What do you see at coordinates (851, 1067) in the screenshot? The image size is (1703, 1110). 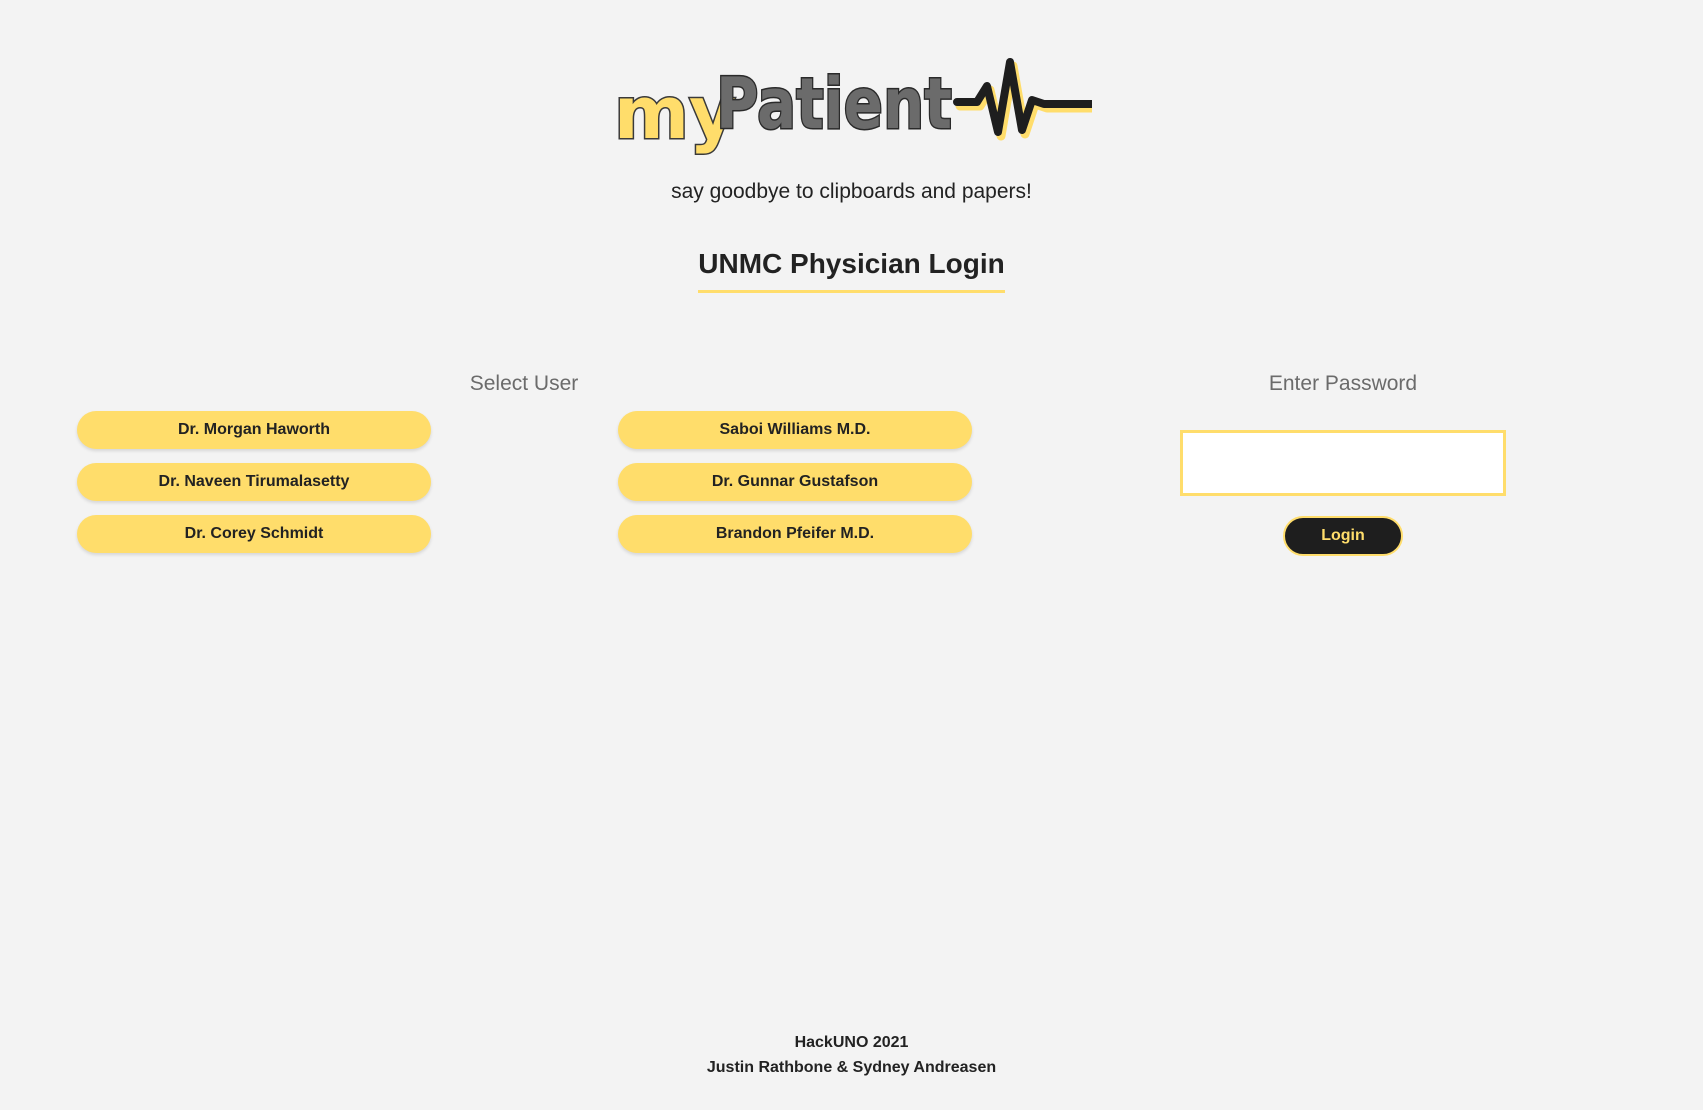 I see `footer-authors: Justin Rathbone & Sydney Andreasen` at bounding box center [851, 1067].